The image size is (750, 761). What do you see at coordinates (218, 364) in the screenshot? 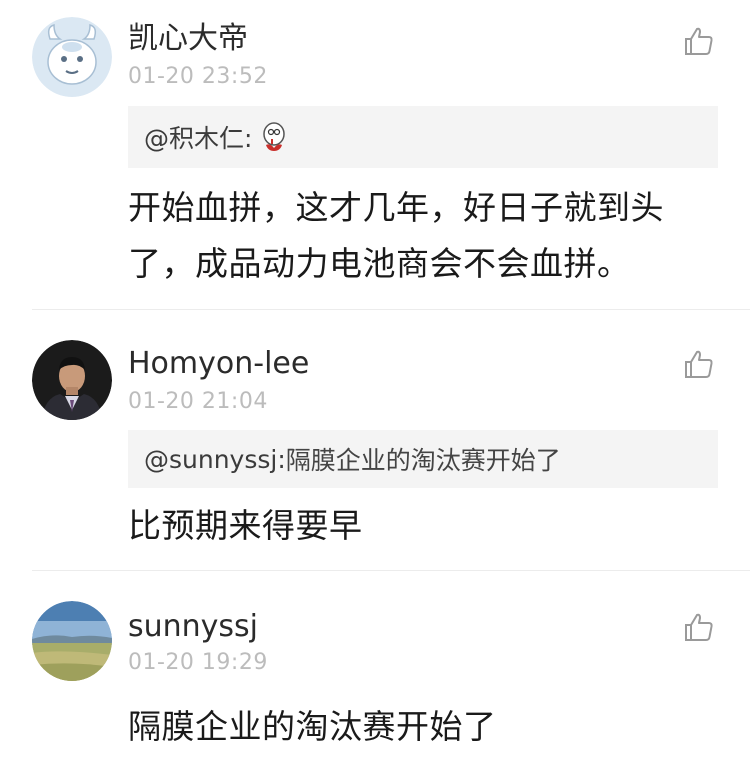
I see `username: Homyon-lee` at bounding box center [218, 364].